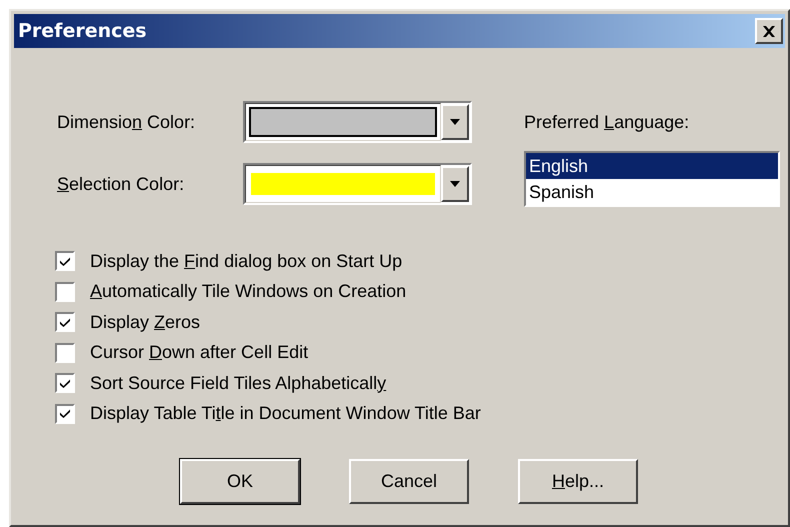 The width and height of the screenshot is (790, 527). I want to click on checkbox-label: Automatically Tile Windows on Creation, so click(248, 291).